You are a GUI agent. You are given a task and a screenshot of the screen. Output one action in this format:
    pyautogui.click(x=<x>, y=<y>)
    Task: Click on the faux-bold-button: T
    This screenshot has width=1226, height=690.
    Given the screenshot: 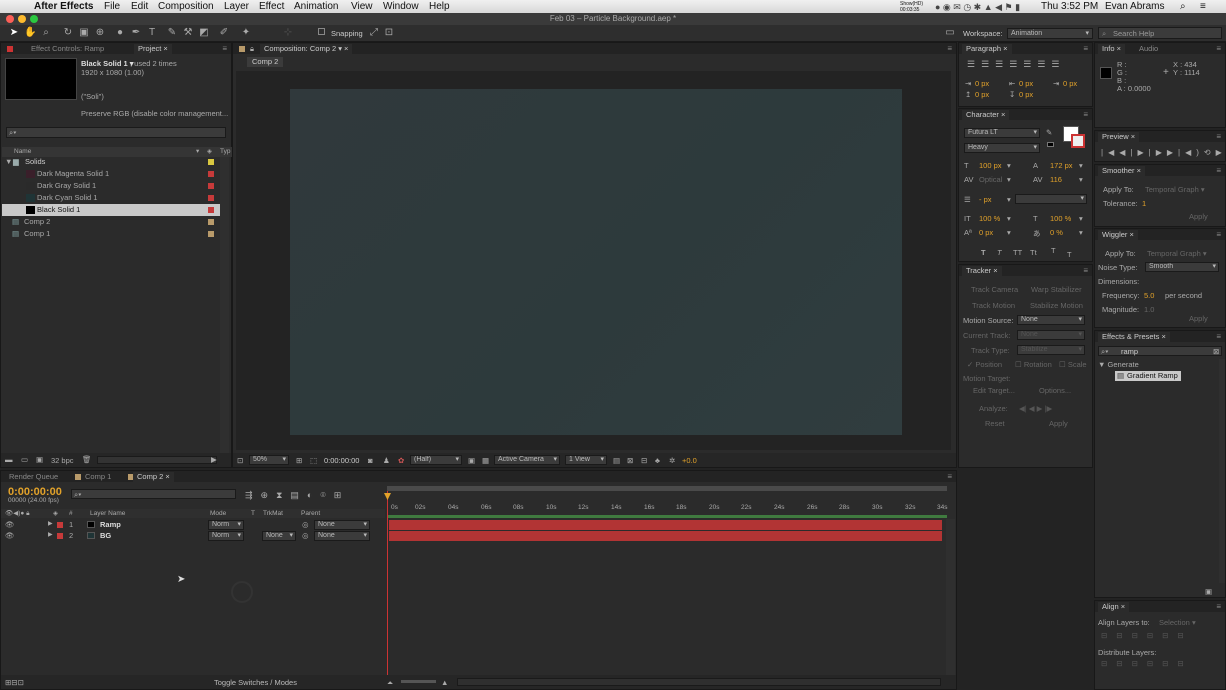 What is the action you would take?
    pyautogui.click(x=983, y=252)
    